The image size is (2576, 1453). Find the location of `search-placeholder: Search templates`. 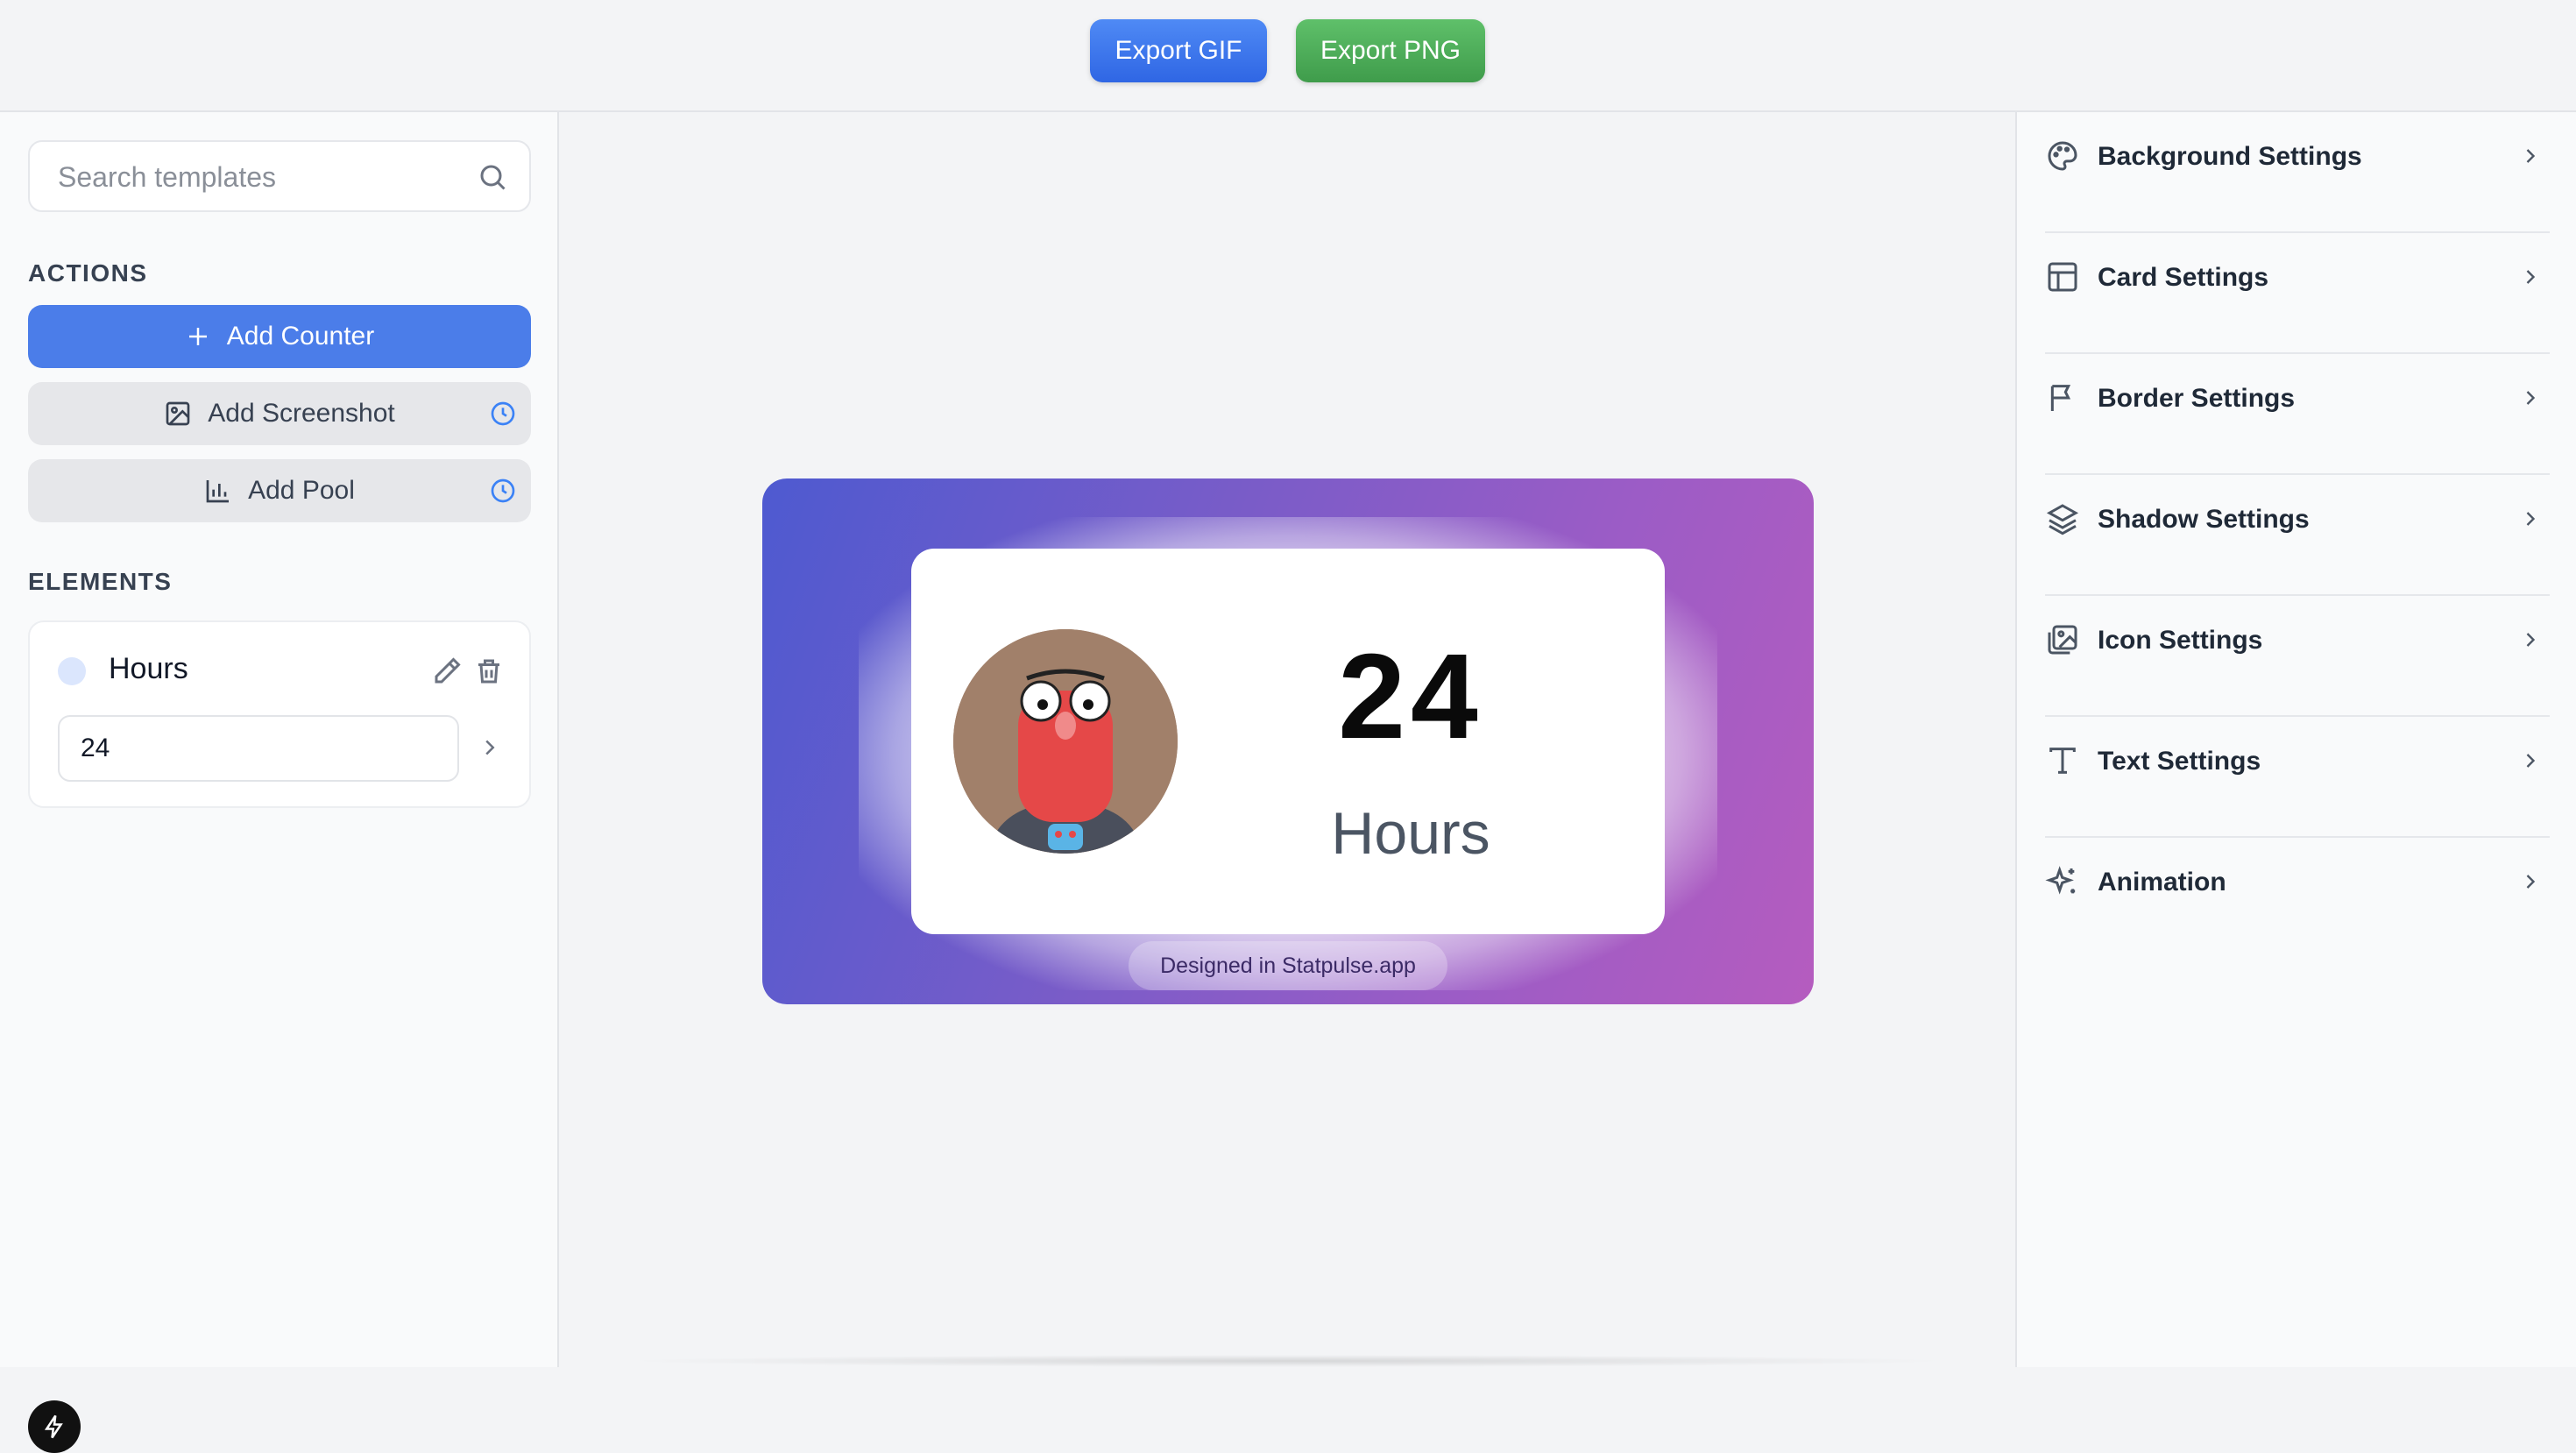

search-placeholder: Search templates is located at coordinates (167, 177).